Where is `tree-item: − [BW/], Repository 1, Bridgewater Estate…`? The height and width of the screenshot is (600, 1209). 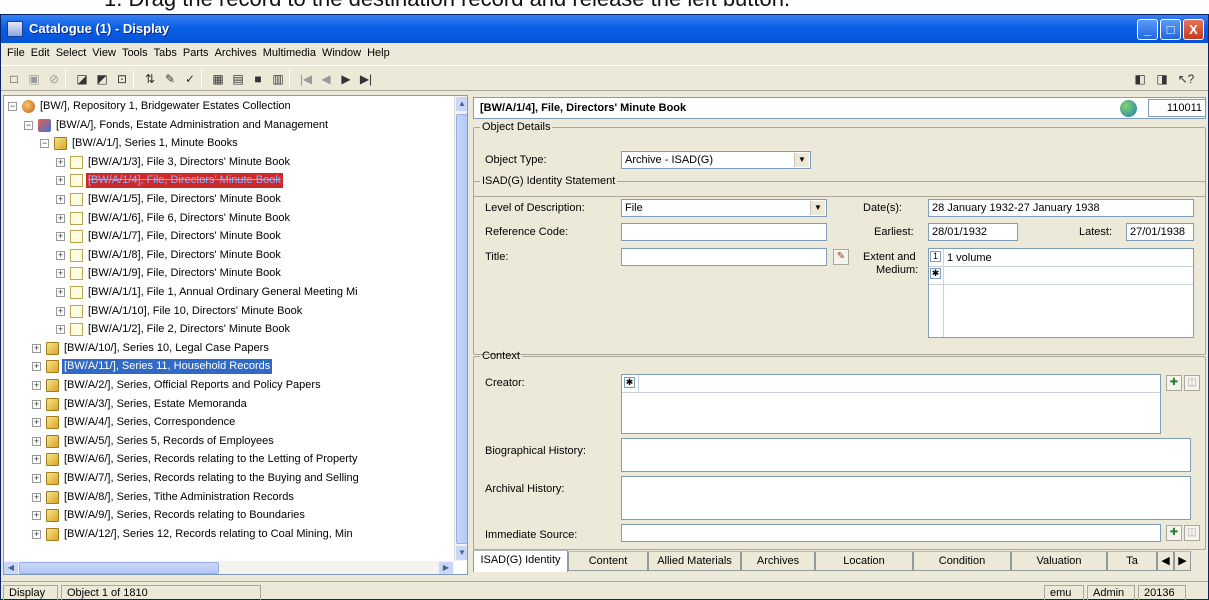 tree-item: − [BW/], Repository 1, Bridgewater Estate… is located at coordinates (228, 106).